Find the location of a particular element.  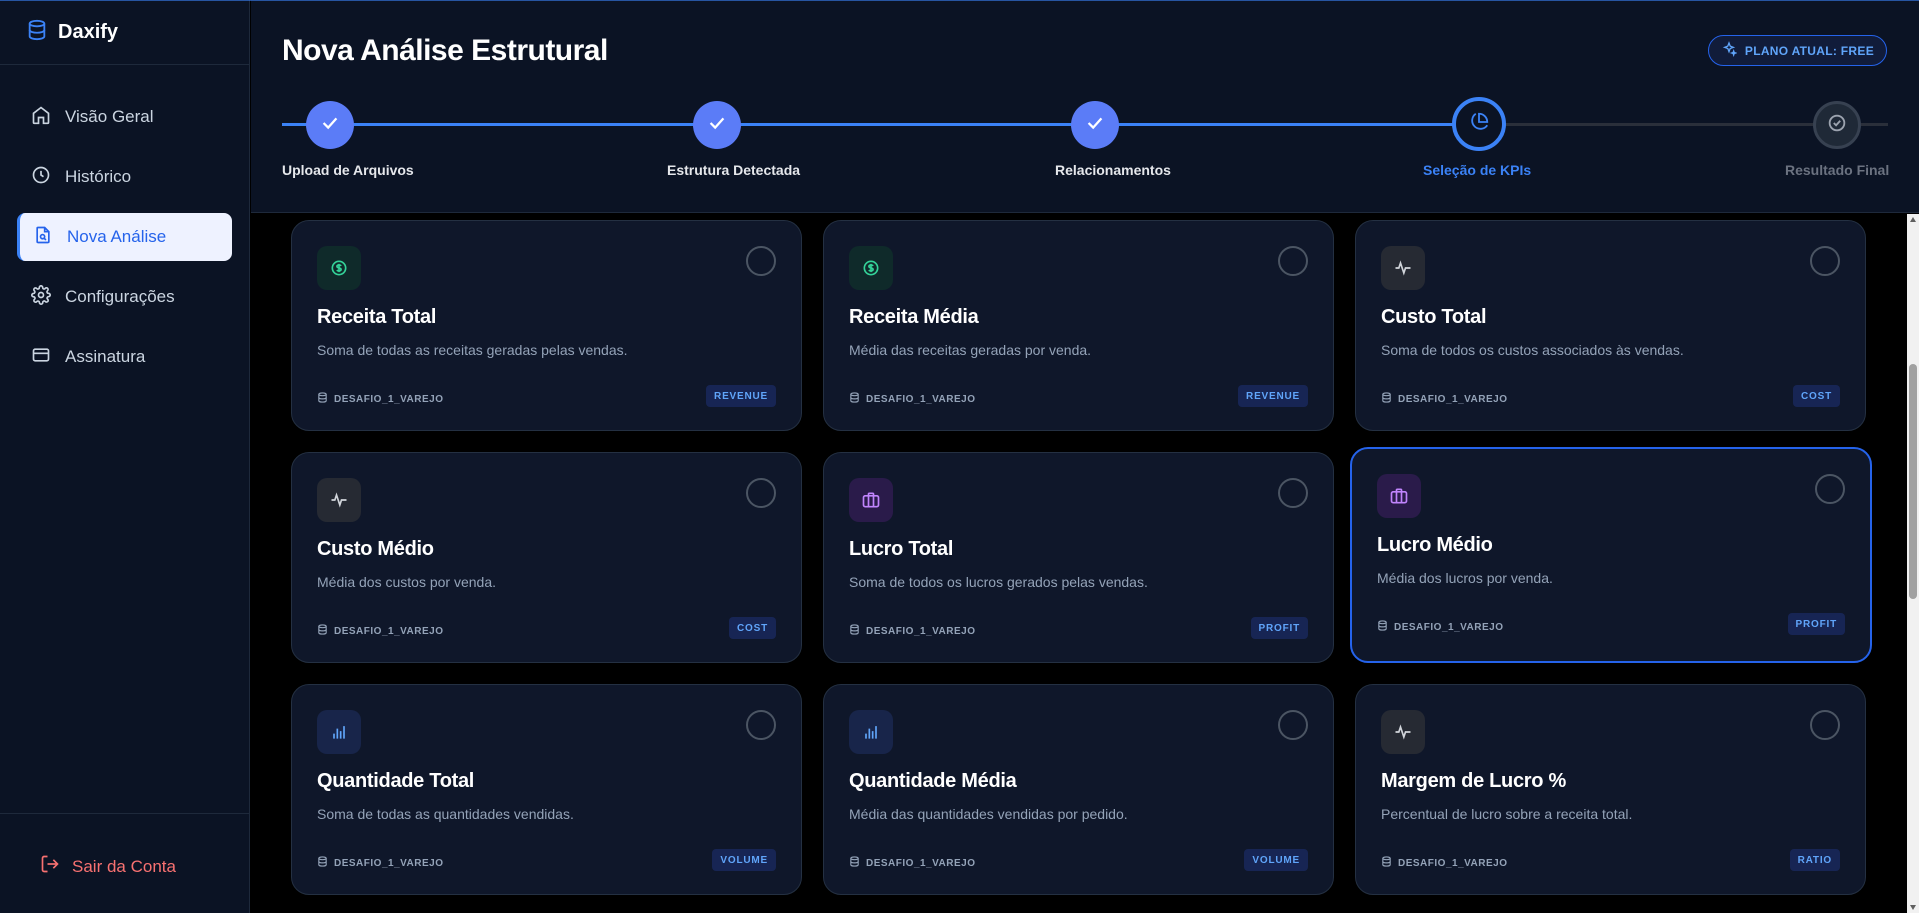

plan-badge: PLANO ATUAL: FREE is located at coordinates (1797, 50).